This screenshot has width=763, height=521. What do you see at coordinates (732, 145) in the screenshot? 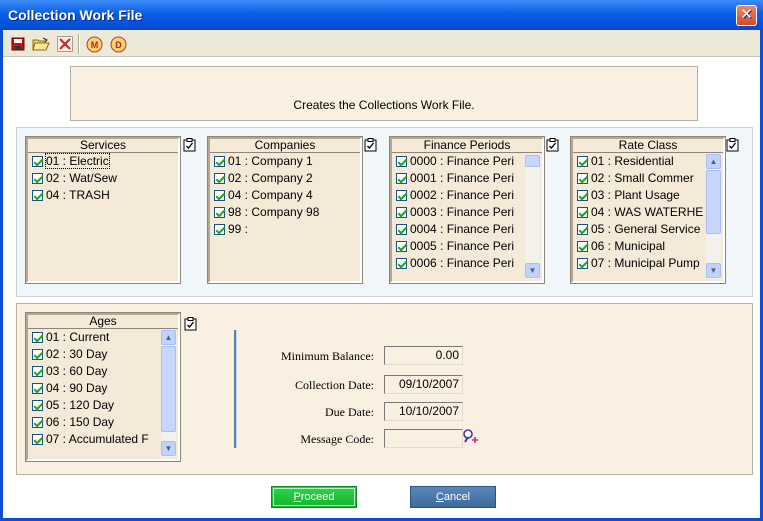
I see `rate-class-select-all-icon` at bounding box center [732, 145].